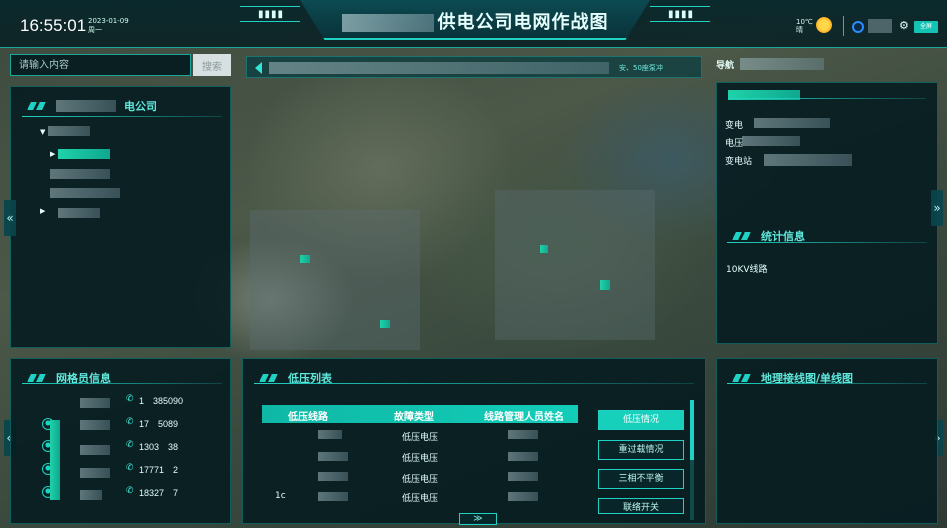  What do you see at coordinates (308, 415) in the screenshot?
I see `column-header-line: 低压线路` at bounding box center [308, 415].